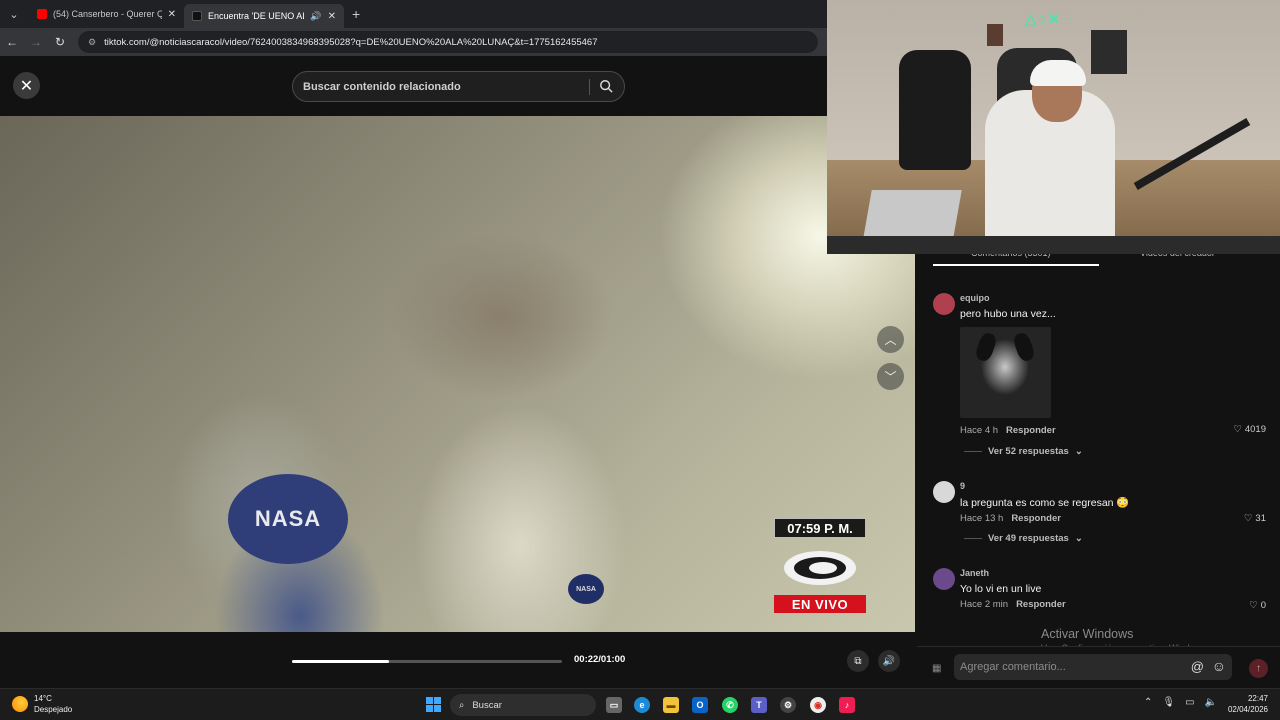 This screenshot has height=720, width=1280. What do you see at coordinates (288, 519) in the screenshot?
I see `nasa-logo: NASA` at bounding box center [288, 519].